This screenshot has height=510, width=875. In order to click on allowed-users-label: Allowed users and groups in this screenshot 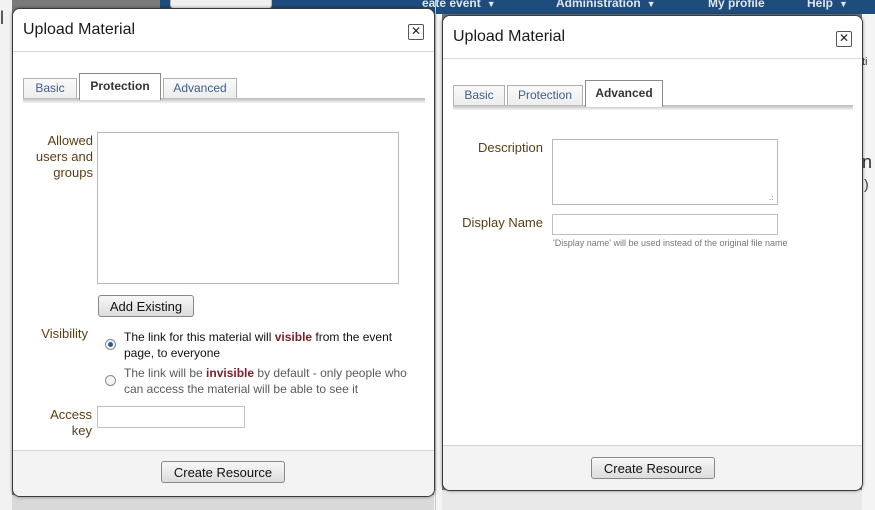, I will do `click(64, 156)`.